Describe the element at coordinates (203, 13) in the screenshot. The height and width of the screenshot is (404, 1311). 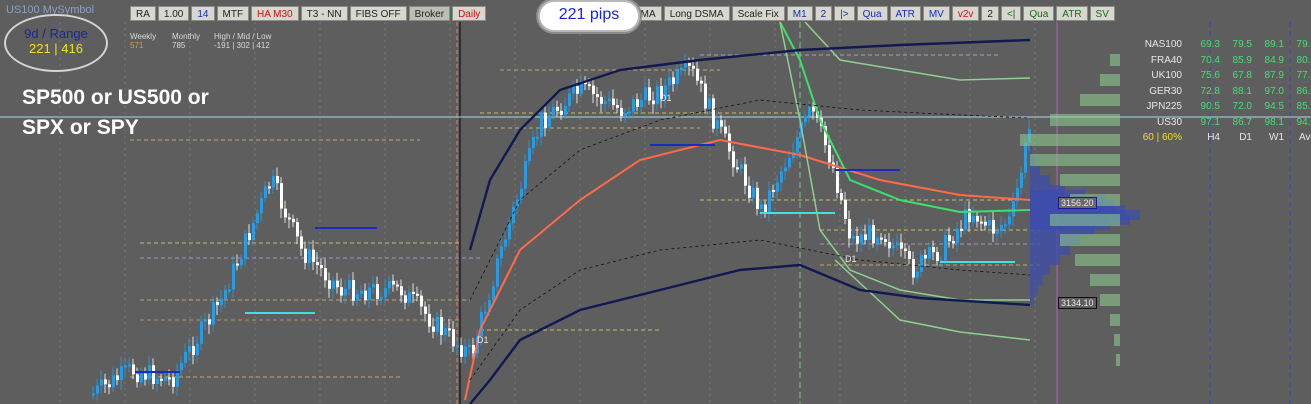
I see `toolbar-button: 14` at that location.